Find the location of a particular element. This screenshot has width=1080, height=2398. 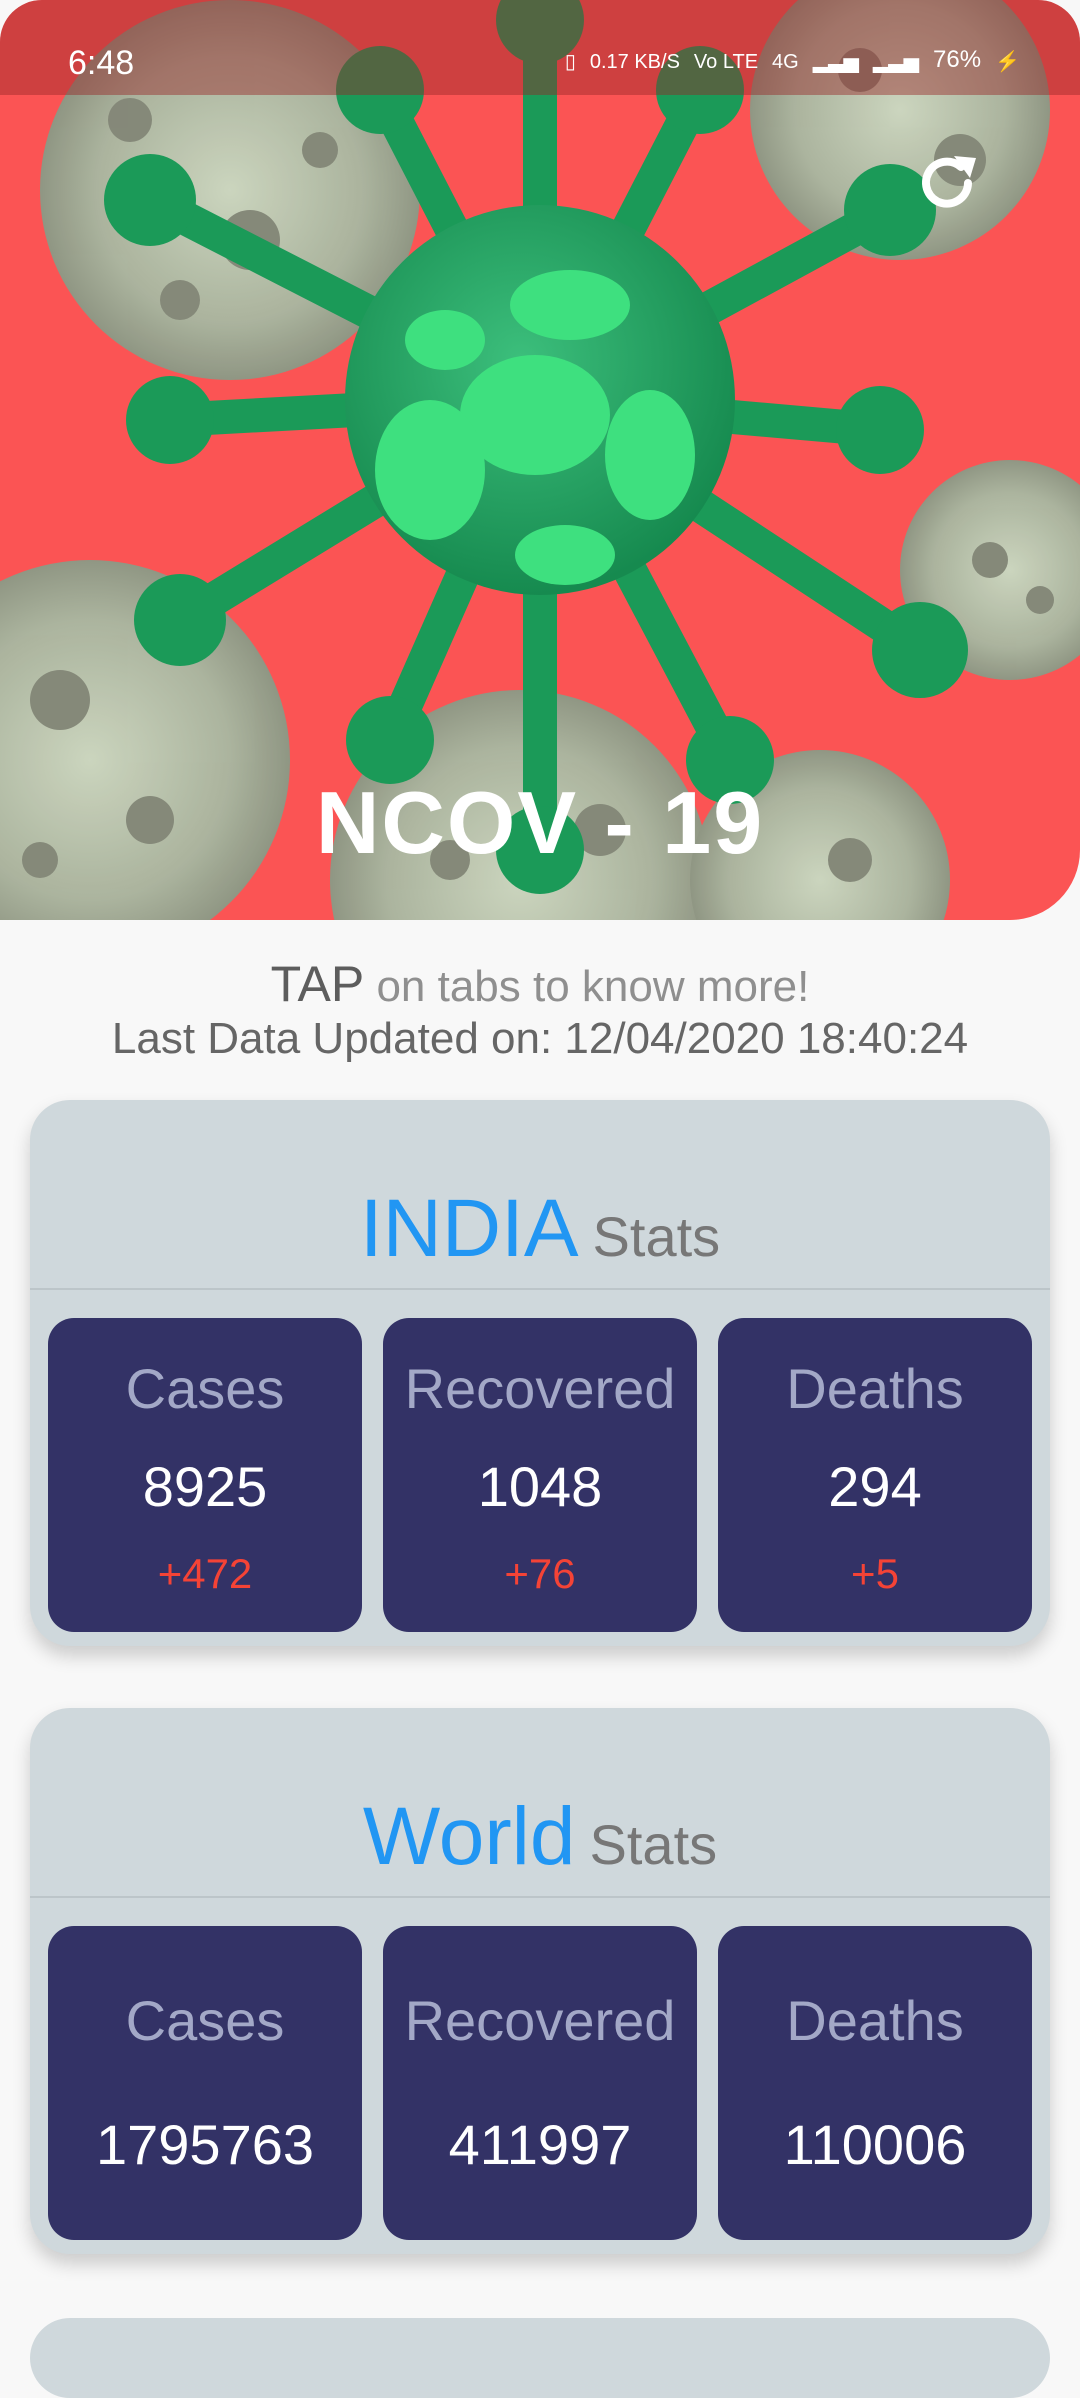

signal-icon: ▂▃▅ is located at coordinates (835, 62).